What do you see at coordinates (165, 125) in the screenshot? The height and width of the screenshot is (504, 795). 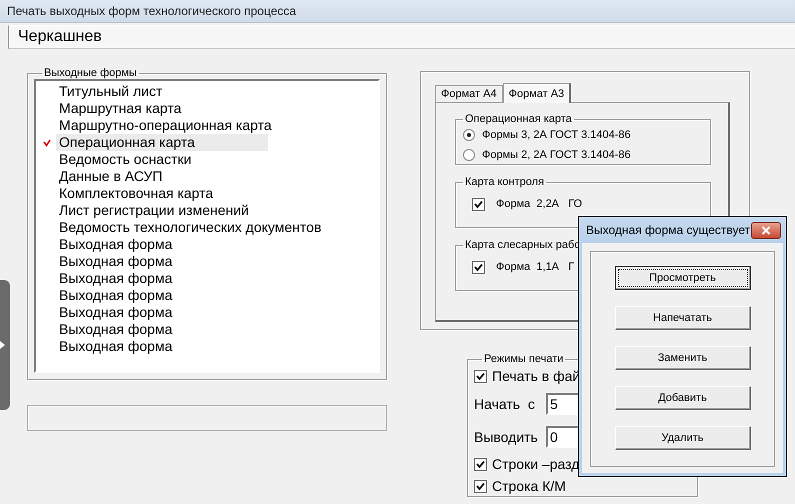 I see `form-item: Маршрутно-операционная карта` at bounding box center [165, 125].